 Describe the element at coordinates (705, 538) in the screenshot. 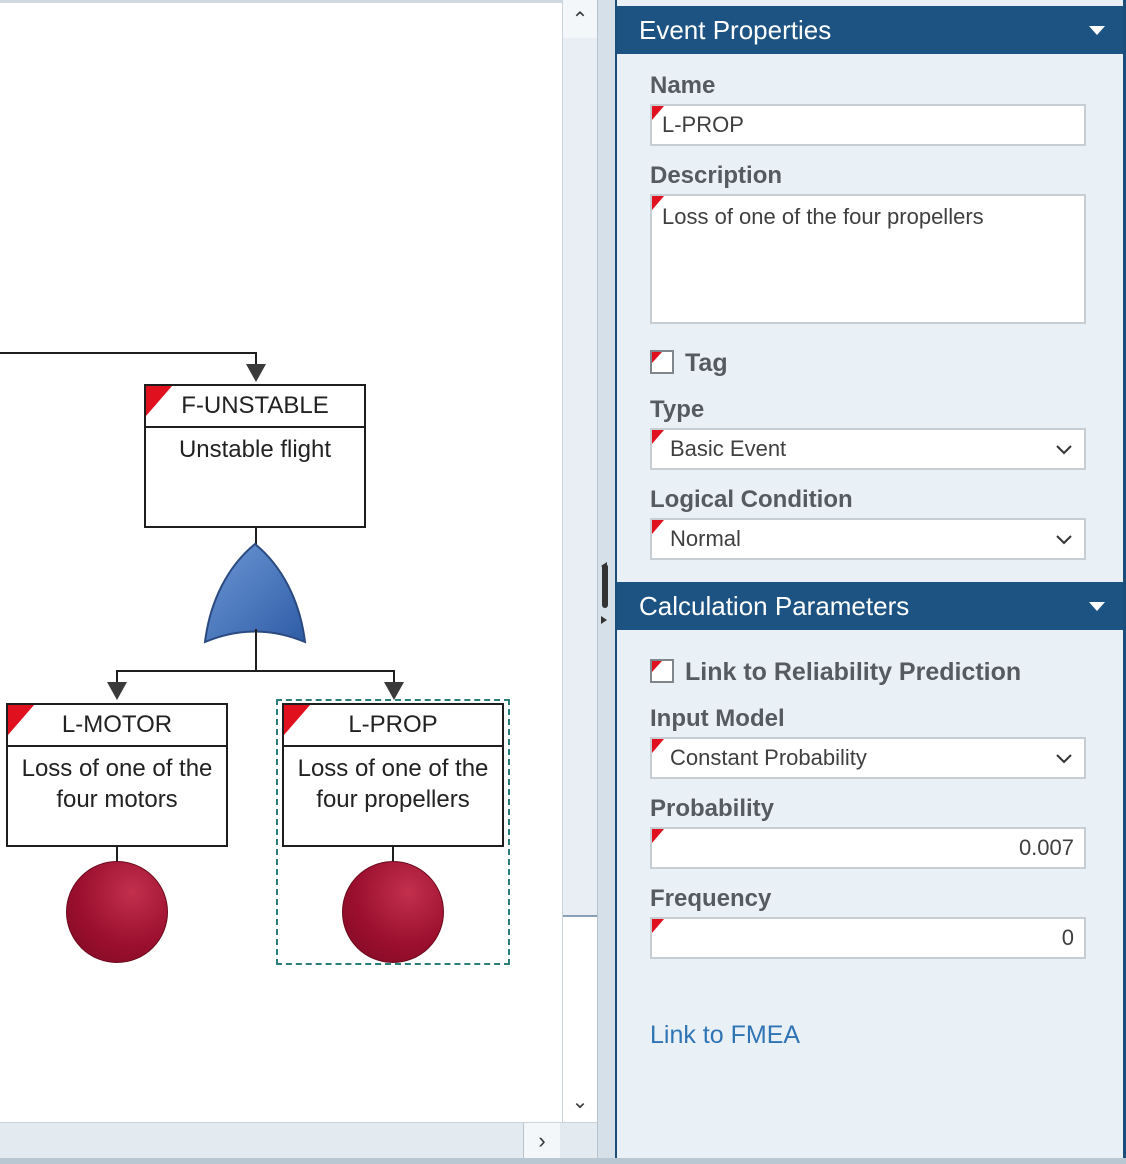

I see `logical-condition-value: Normal` at that location.